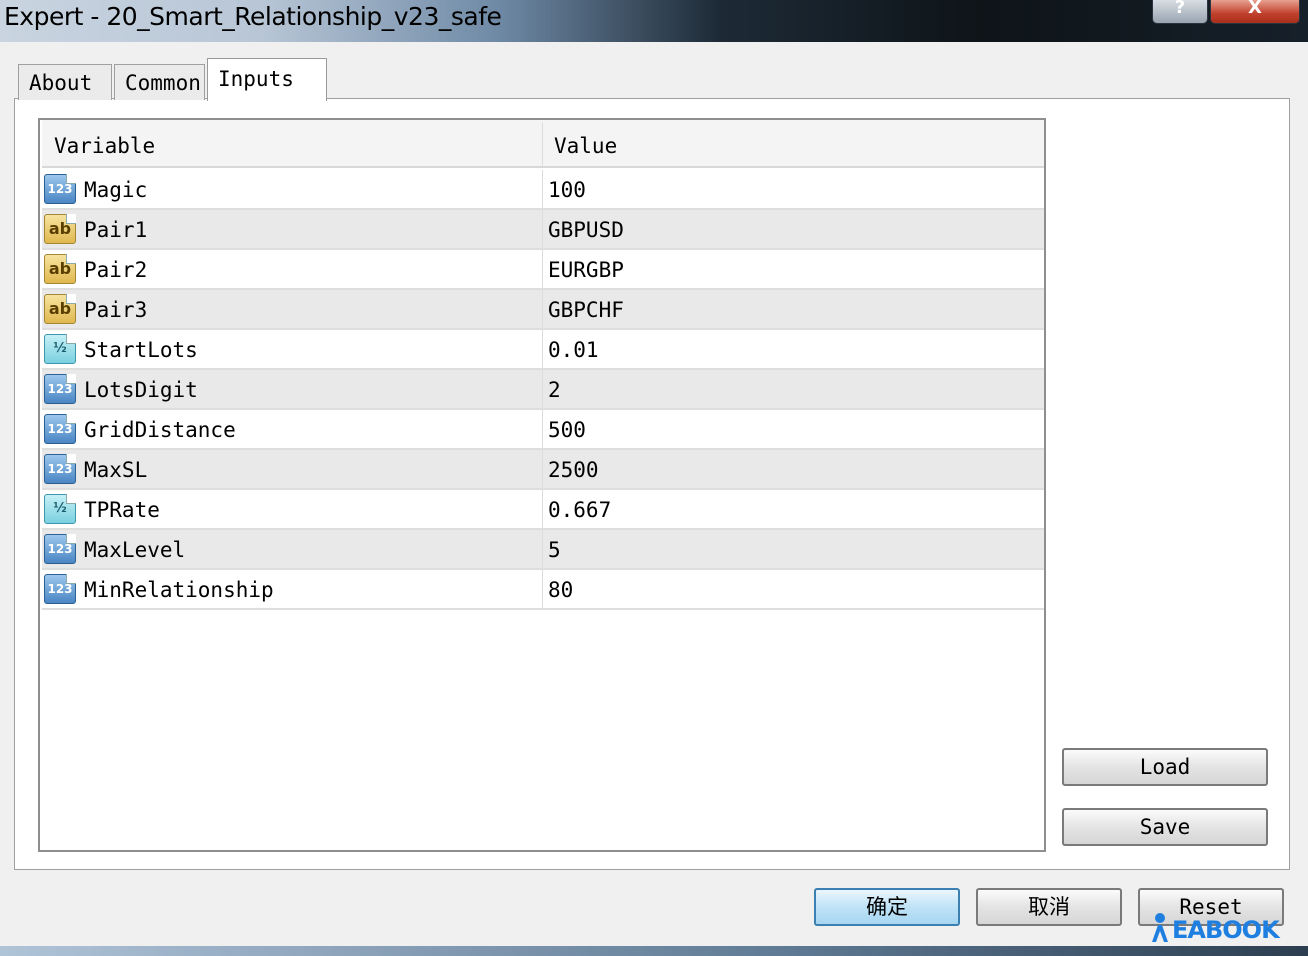 The image size is (1308, 956). I want to click on eabook-logo-icon, so click(1160, 927).